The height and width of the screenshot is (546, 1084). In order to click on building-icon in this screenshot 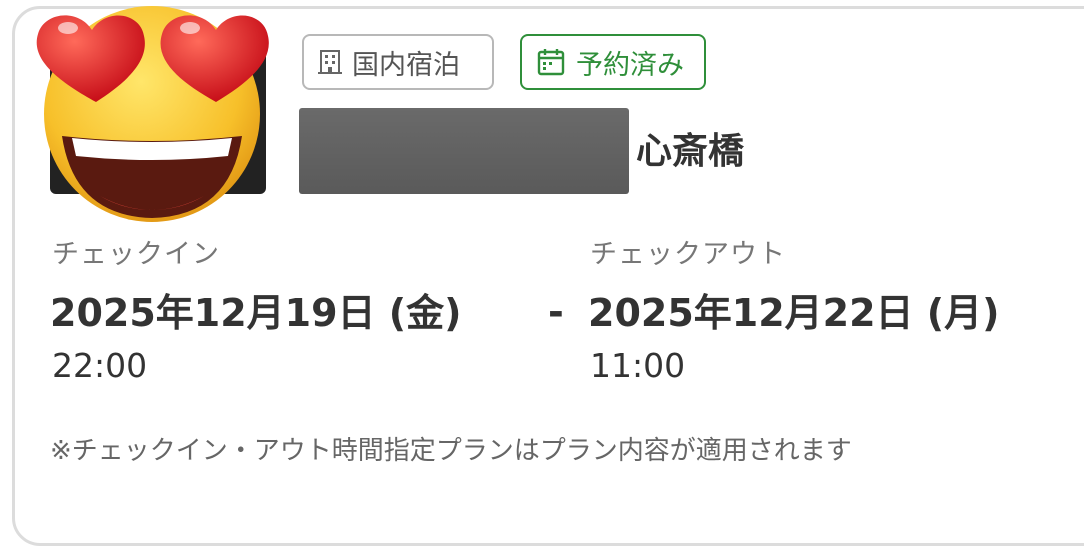, I will do `click(330, 62)`.